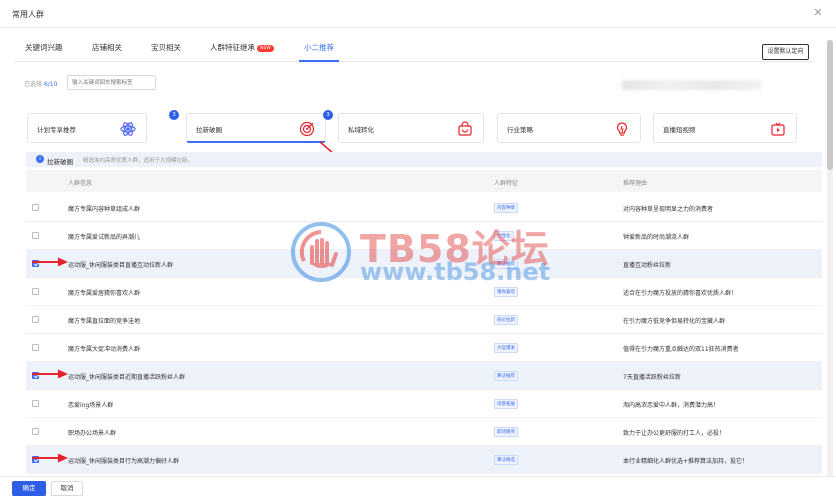 This screenshot has height=500, width=836. I want to click on crowd-name: 魔方专属爱居猜你喜欢人群, so click(104, 293).